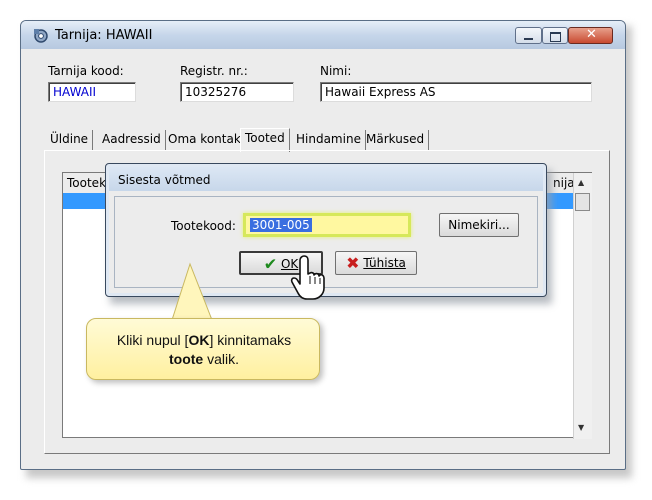 The width and height of the screenshot is (652, 500). I want to click on grid-column-supplier: nija, so click(564, 183).